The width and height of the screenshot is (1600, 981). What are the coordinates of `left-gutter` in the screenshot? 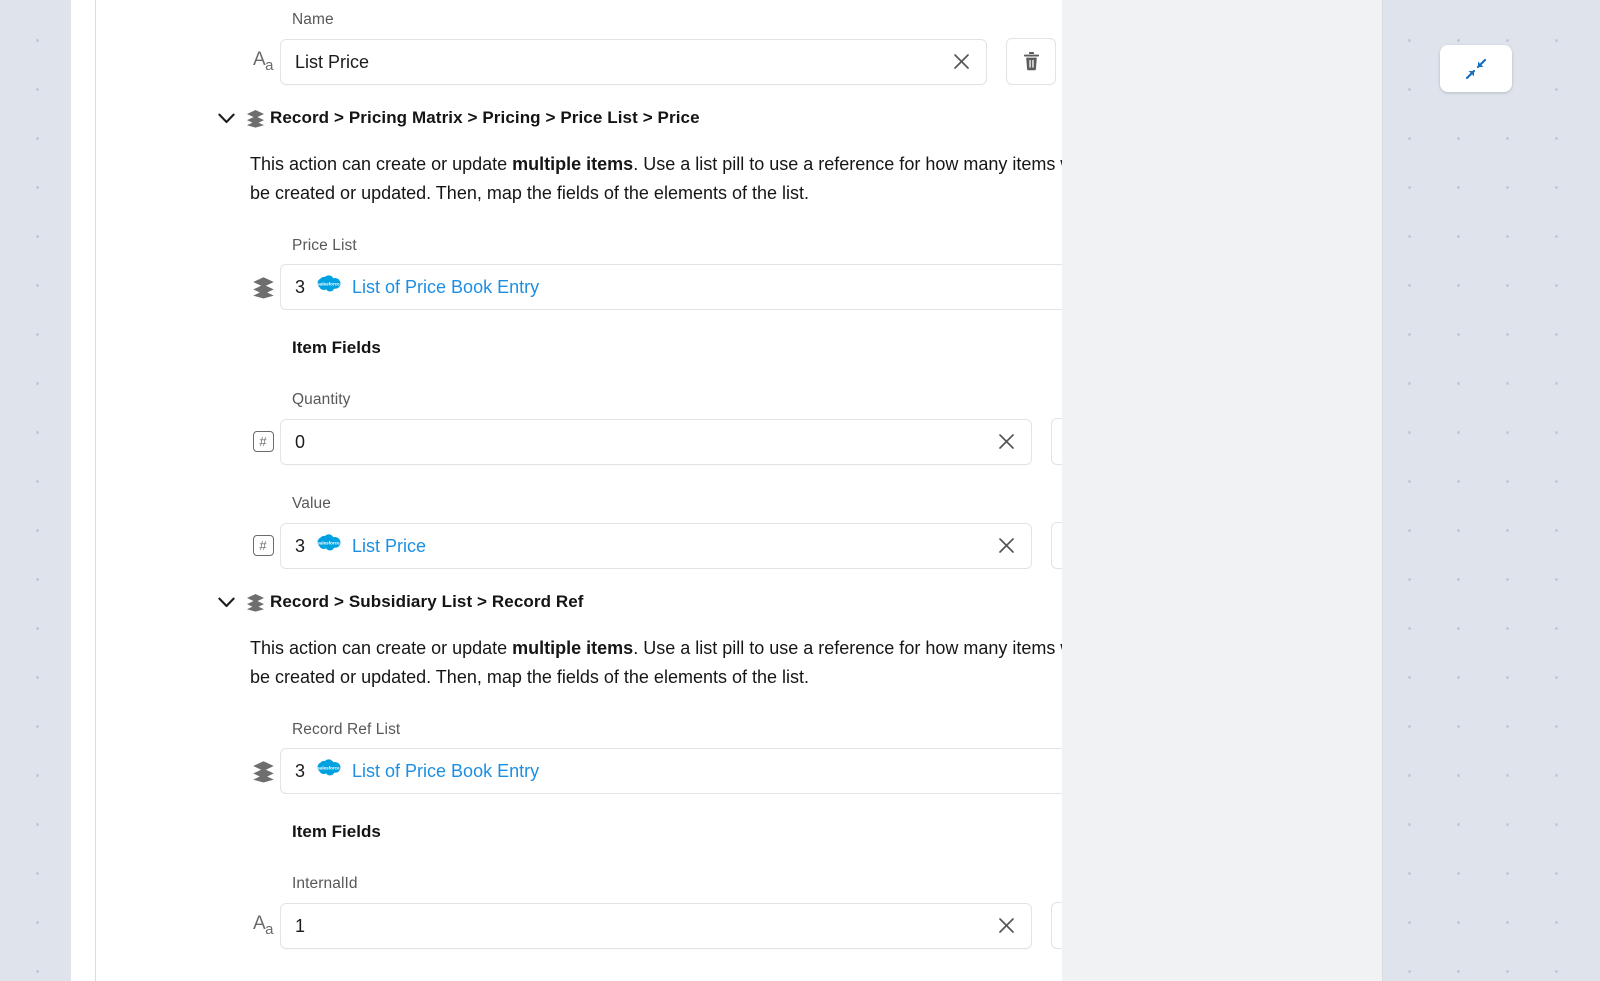 It's located at (83, 490).